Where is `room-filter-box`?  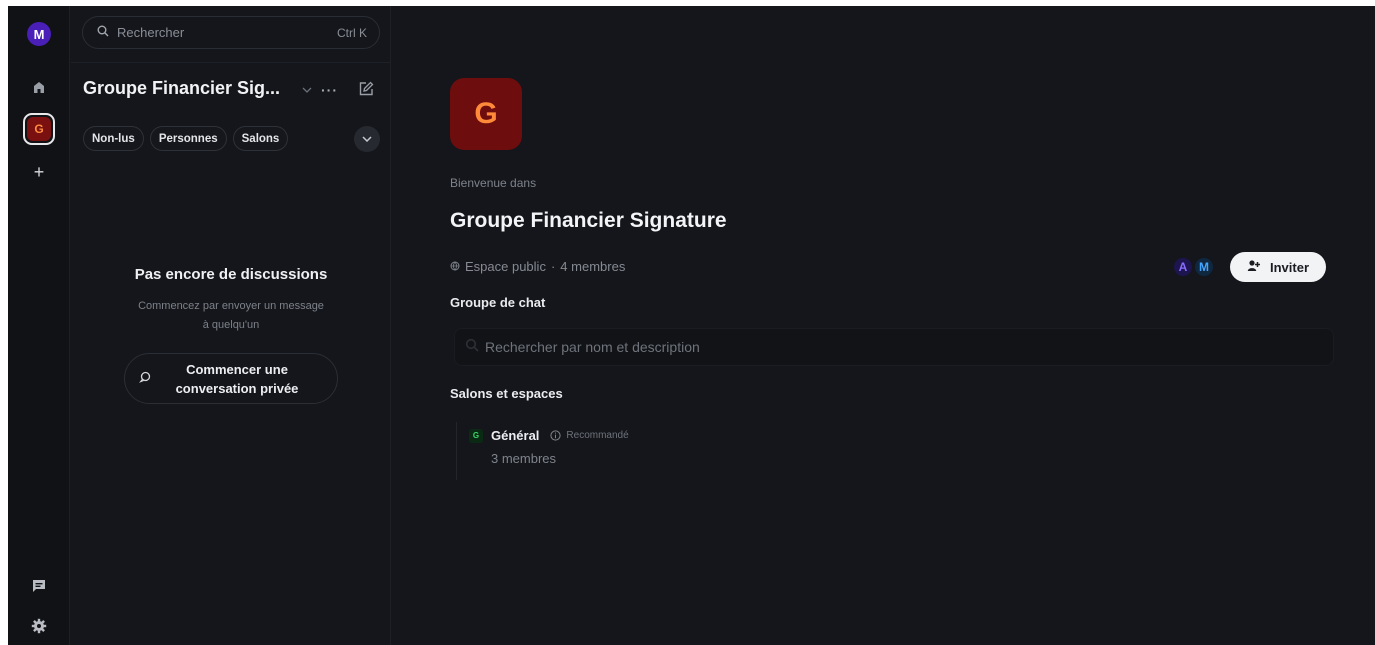 room-filter-box is located at coordinates (894, 347).